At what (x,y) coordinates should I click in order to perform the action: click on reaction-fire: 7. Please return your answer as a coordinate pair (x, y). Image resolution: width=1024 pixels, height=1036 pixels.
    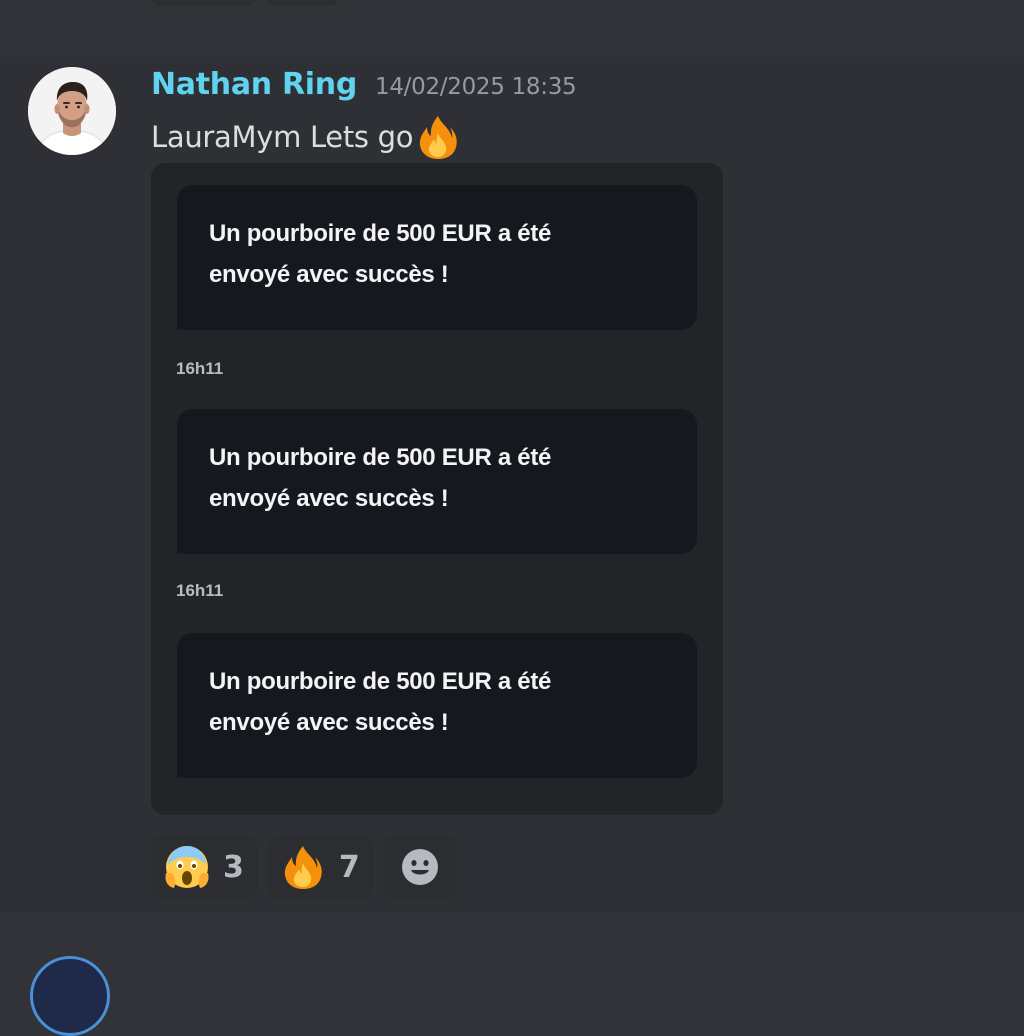
    Looking at the image, I should click on (320, 867).